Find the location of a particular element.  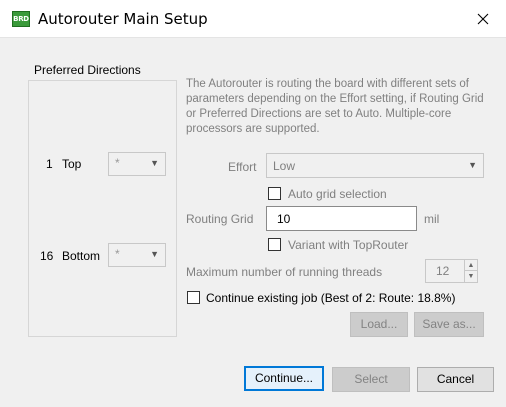

bottom-direction-value: * is located at coordinates (117, 254).